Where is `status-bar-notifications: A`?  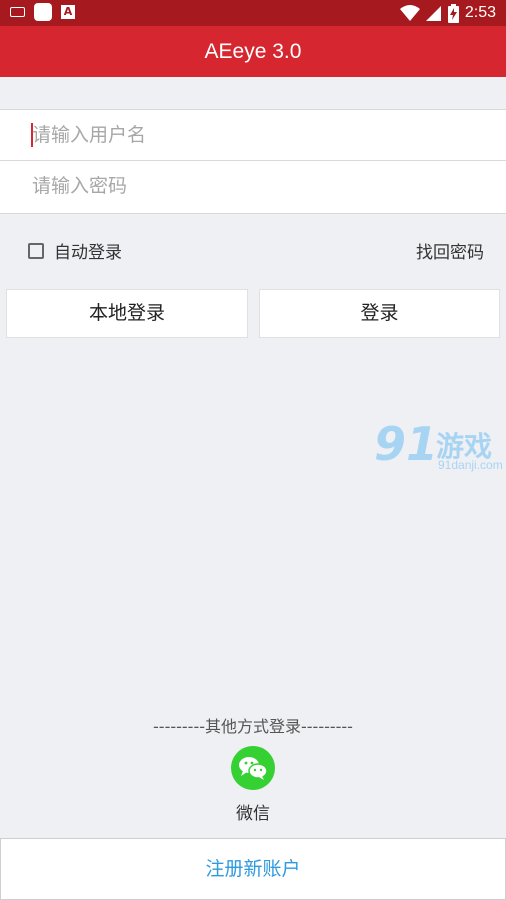
status-bar-notifications: A is located at coordinates (42, 12).